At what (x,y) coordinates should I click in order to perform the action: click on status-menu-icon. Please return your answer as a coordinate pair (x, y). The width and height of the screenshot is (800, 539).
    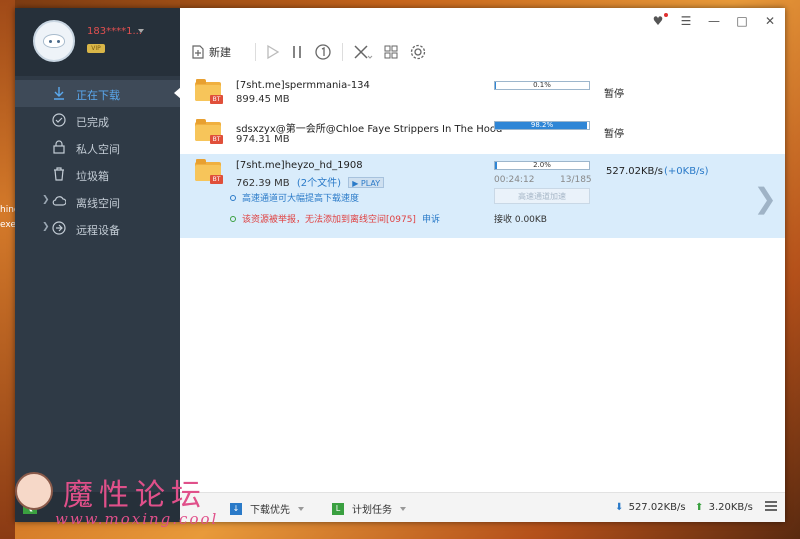
    Looking at the image, I should click on (771, 507).